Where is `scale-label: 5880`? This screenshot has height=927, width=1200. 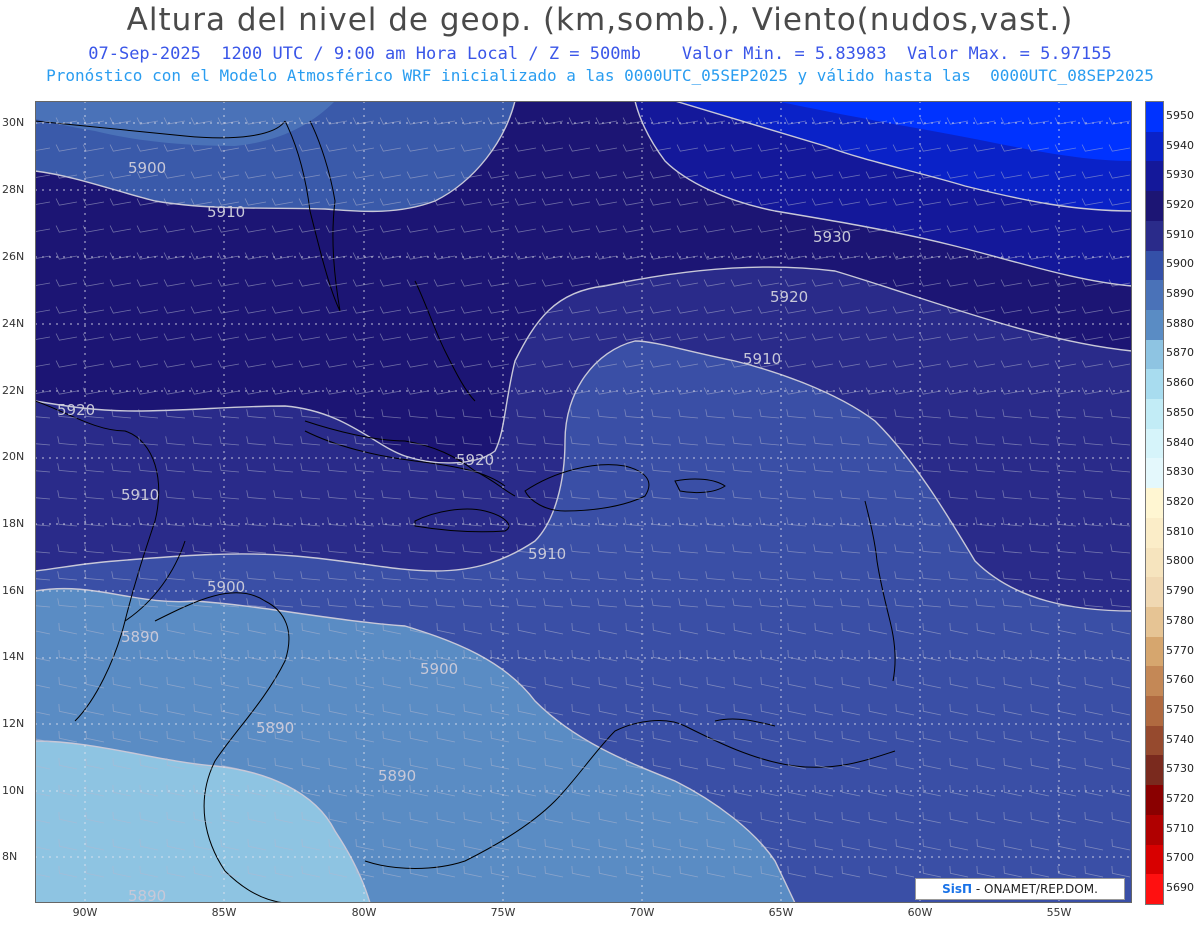
scale-label: 5880 is located at coordinates (1180, 323).